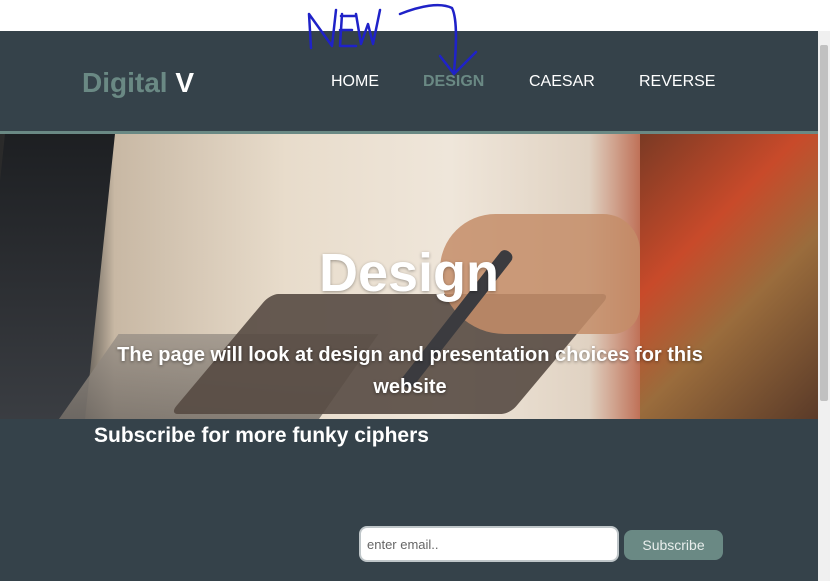 The width and height of the screenshot is (830, 581). I want to click on nav-design: DESIGN, so click(453, 82).